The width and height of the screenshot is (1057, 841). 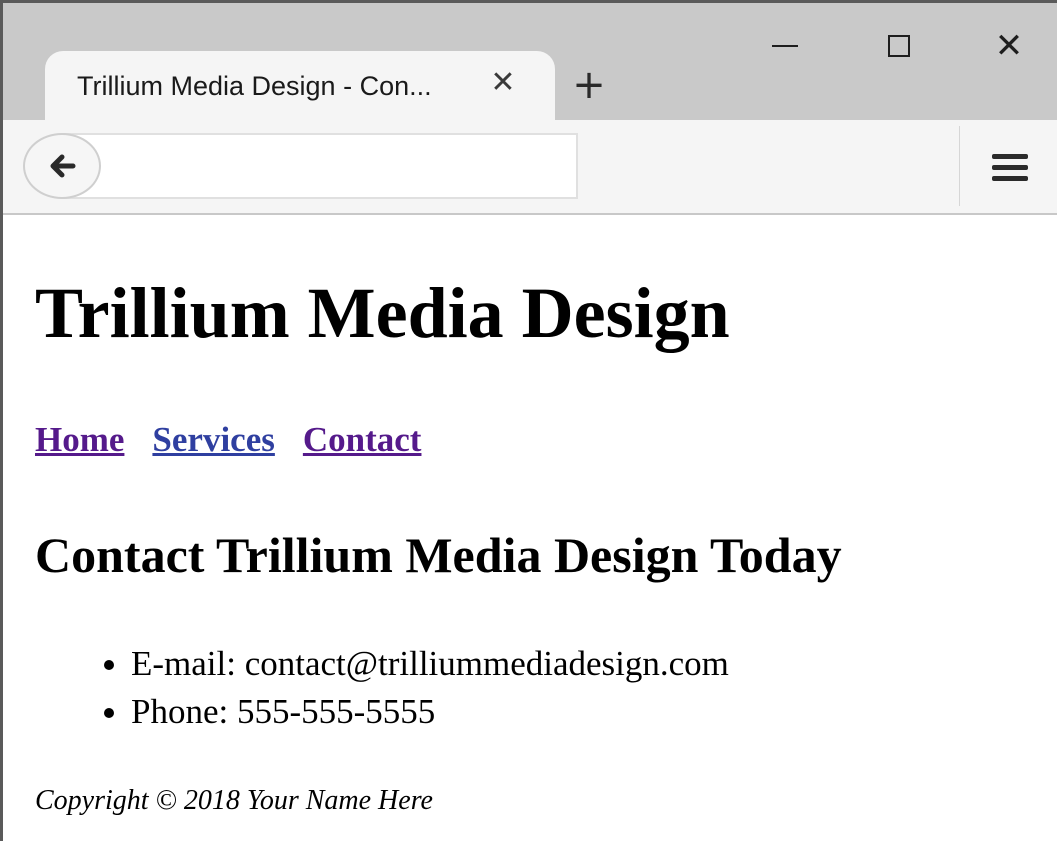 I want to click on minimize-button, so click(x=785, y=46).